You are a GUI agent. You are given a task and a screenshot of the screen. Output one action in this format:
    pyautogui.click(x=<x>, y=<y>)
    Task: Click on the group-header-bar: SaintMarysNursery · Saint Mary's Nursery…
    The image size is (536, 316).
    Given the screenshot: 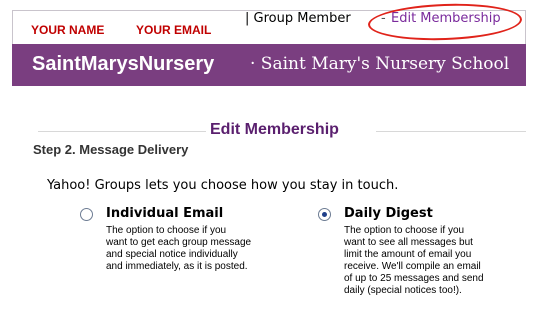 What is the action you would take?
    pyautogui.click(x=269, y=65)
    